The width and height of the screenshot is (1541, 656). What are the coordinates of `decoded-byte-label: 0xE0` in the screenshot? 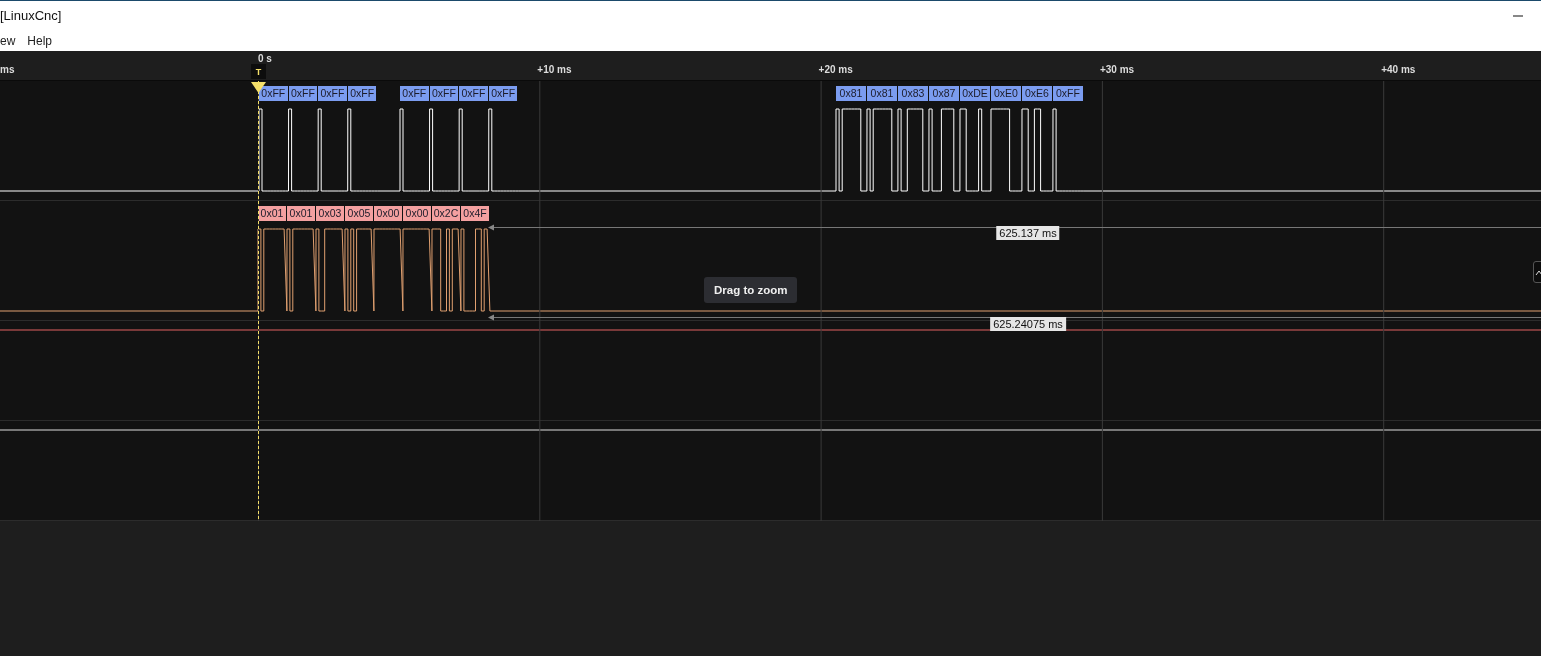 It's located at (1006, 93).